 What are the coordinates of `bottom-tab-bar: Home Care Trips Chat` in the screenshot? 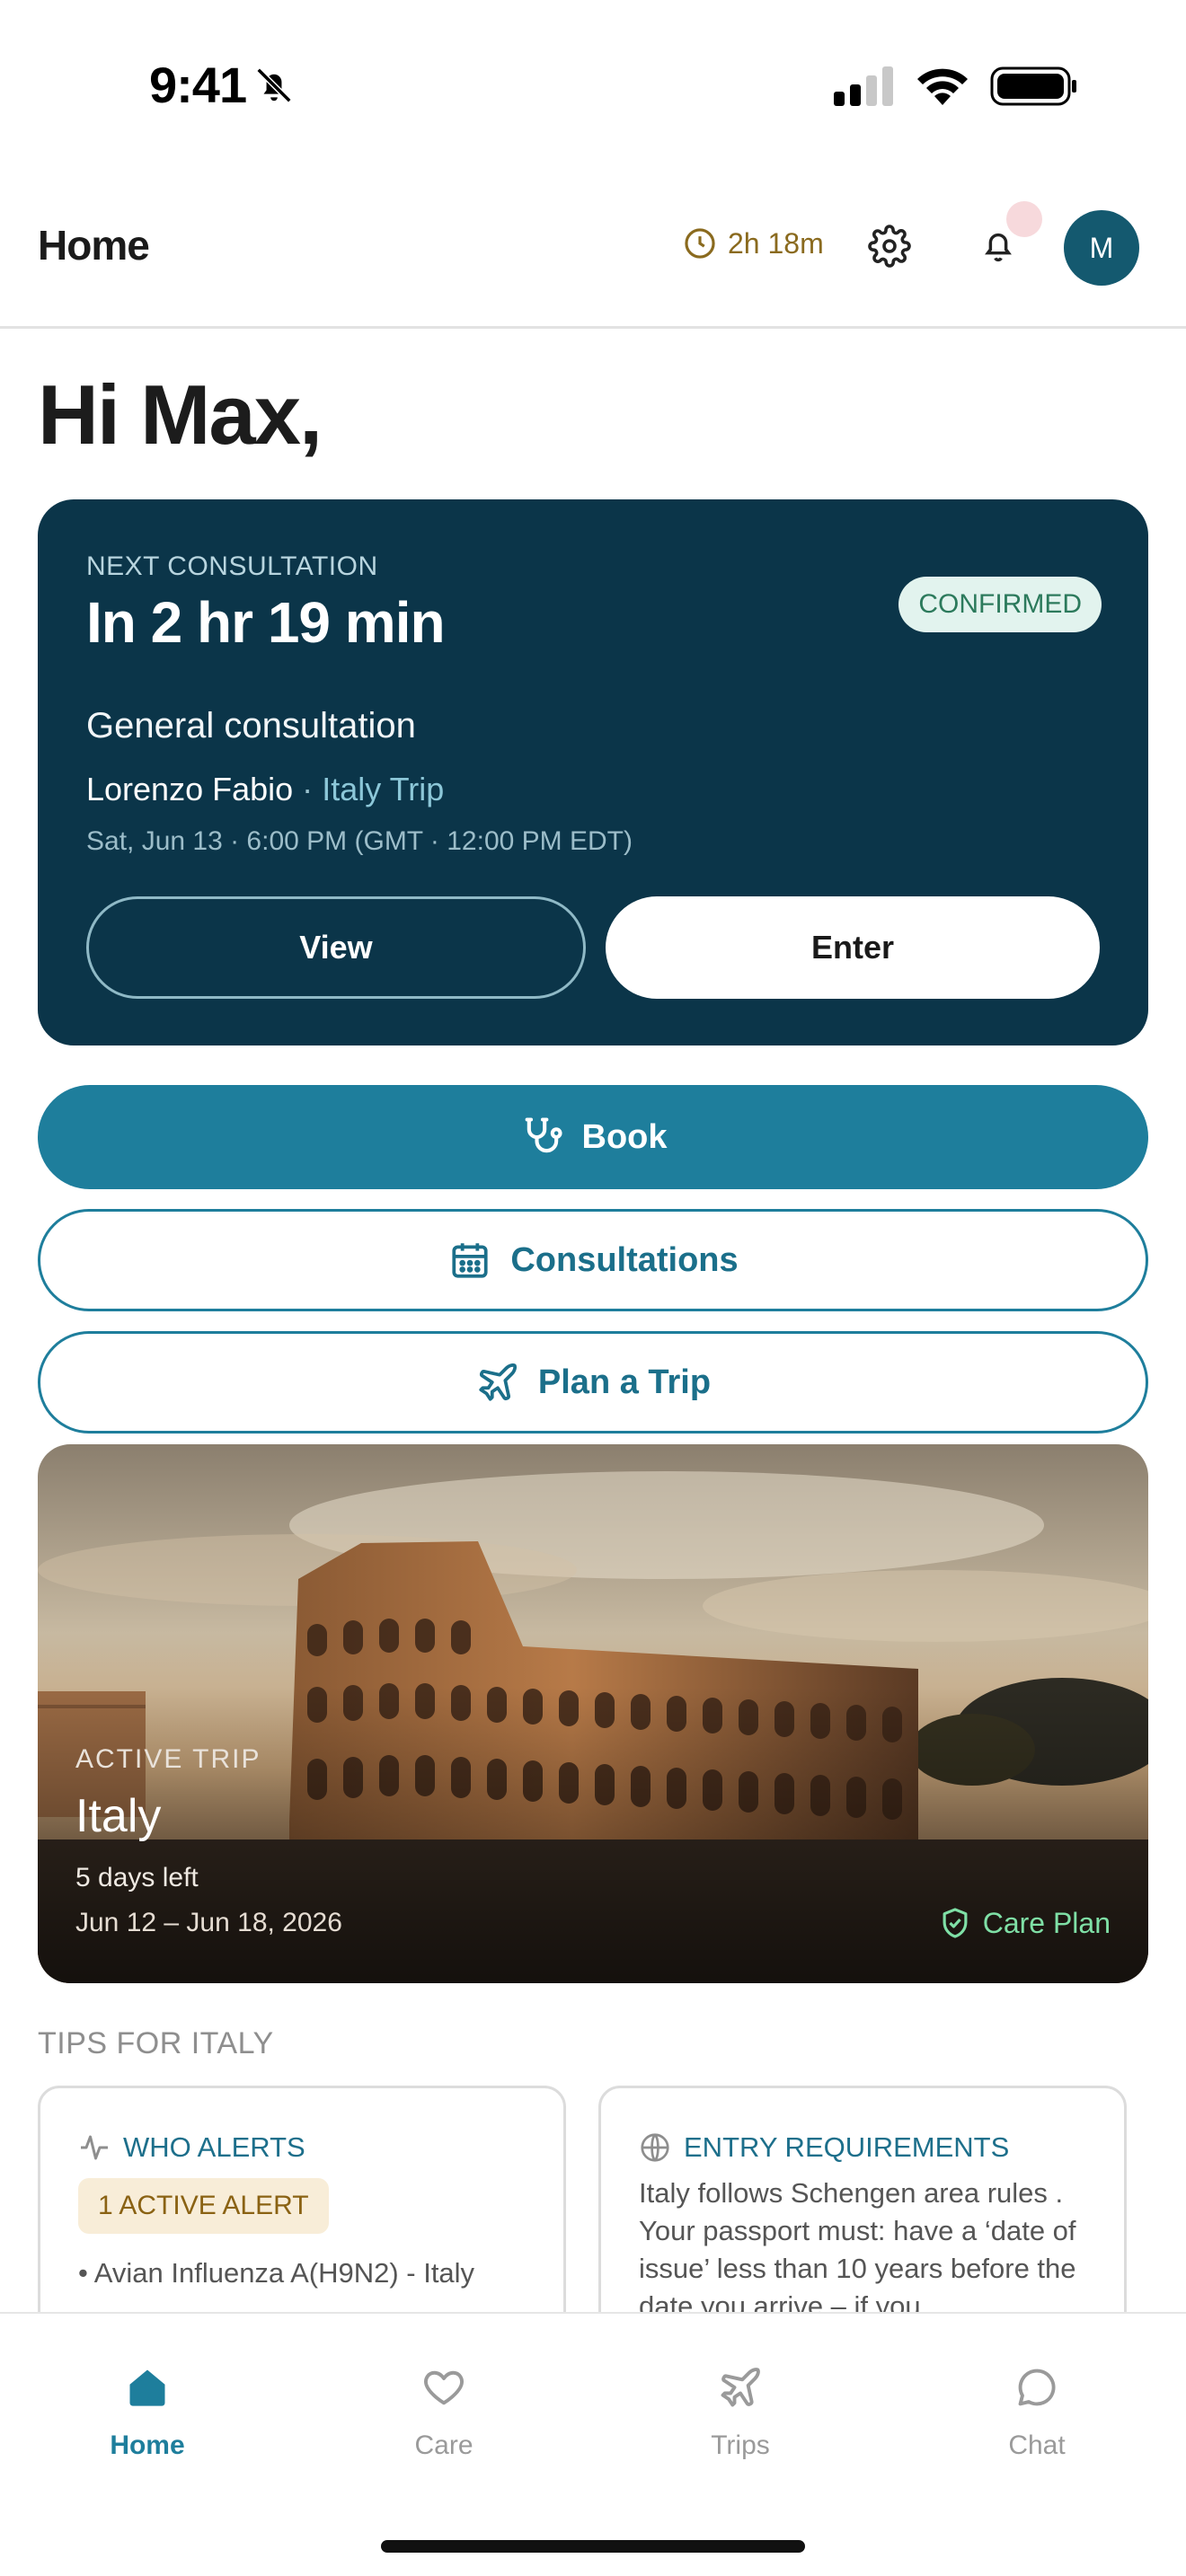 It's located at (593, 2444).